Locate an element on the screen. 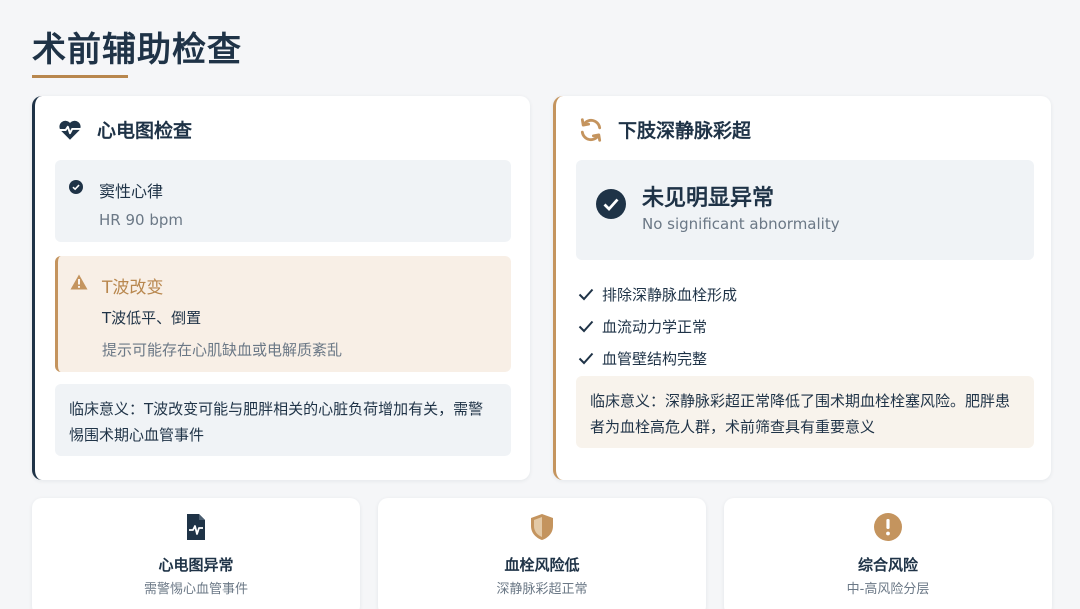  summary-subtitle: 深静脉彩超正常 is located at coordinates (542, 589).